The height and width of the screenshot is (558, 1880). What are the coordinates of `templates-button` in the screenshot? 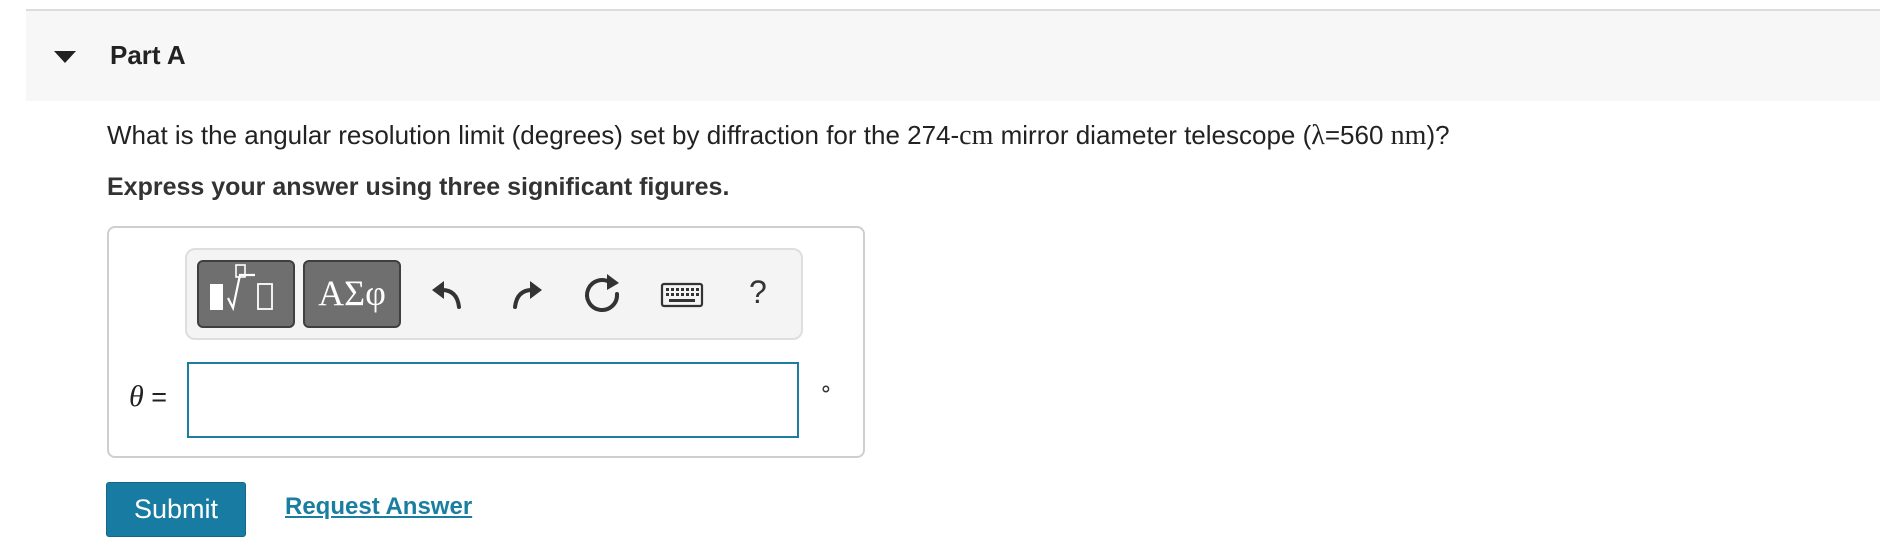 It's located at (246, 294).